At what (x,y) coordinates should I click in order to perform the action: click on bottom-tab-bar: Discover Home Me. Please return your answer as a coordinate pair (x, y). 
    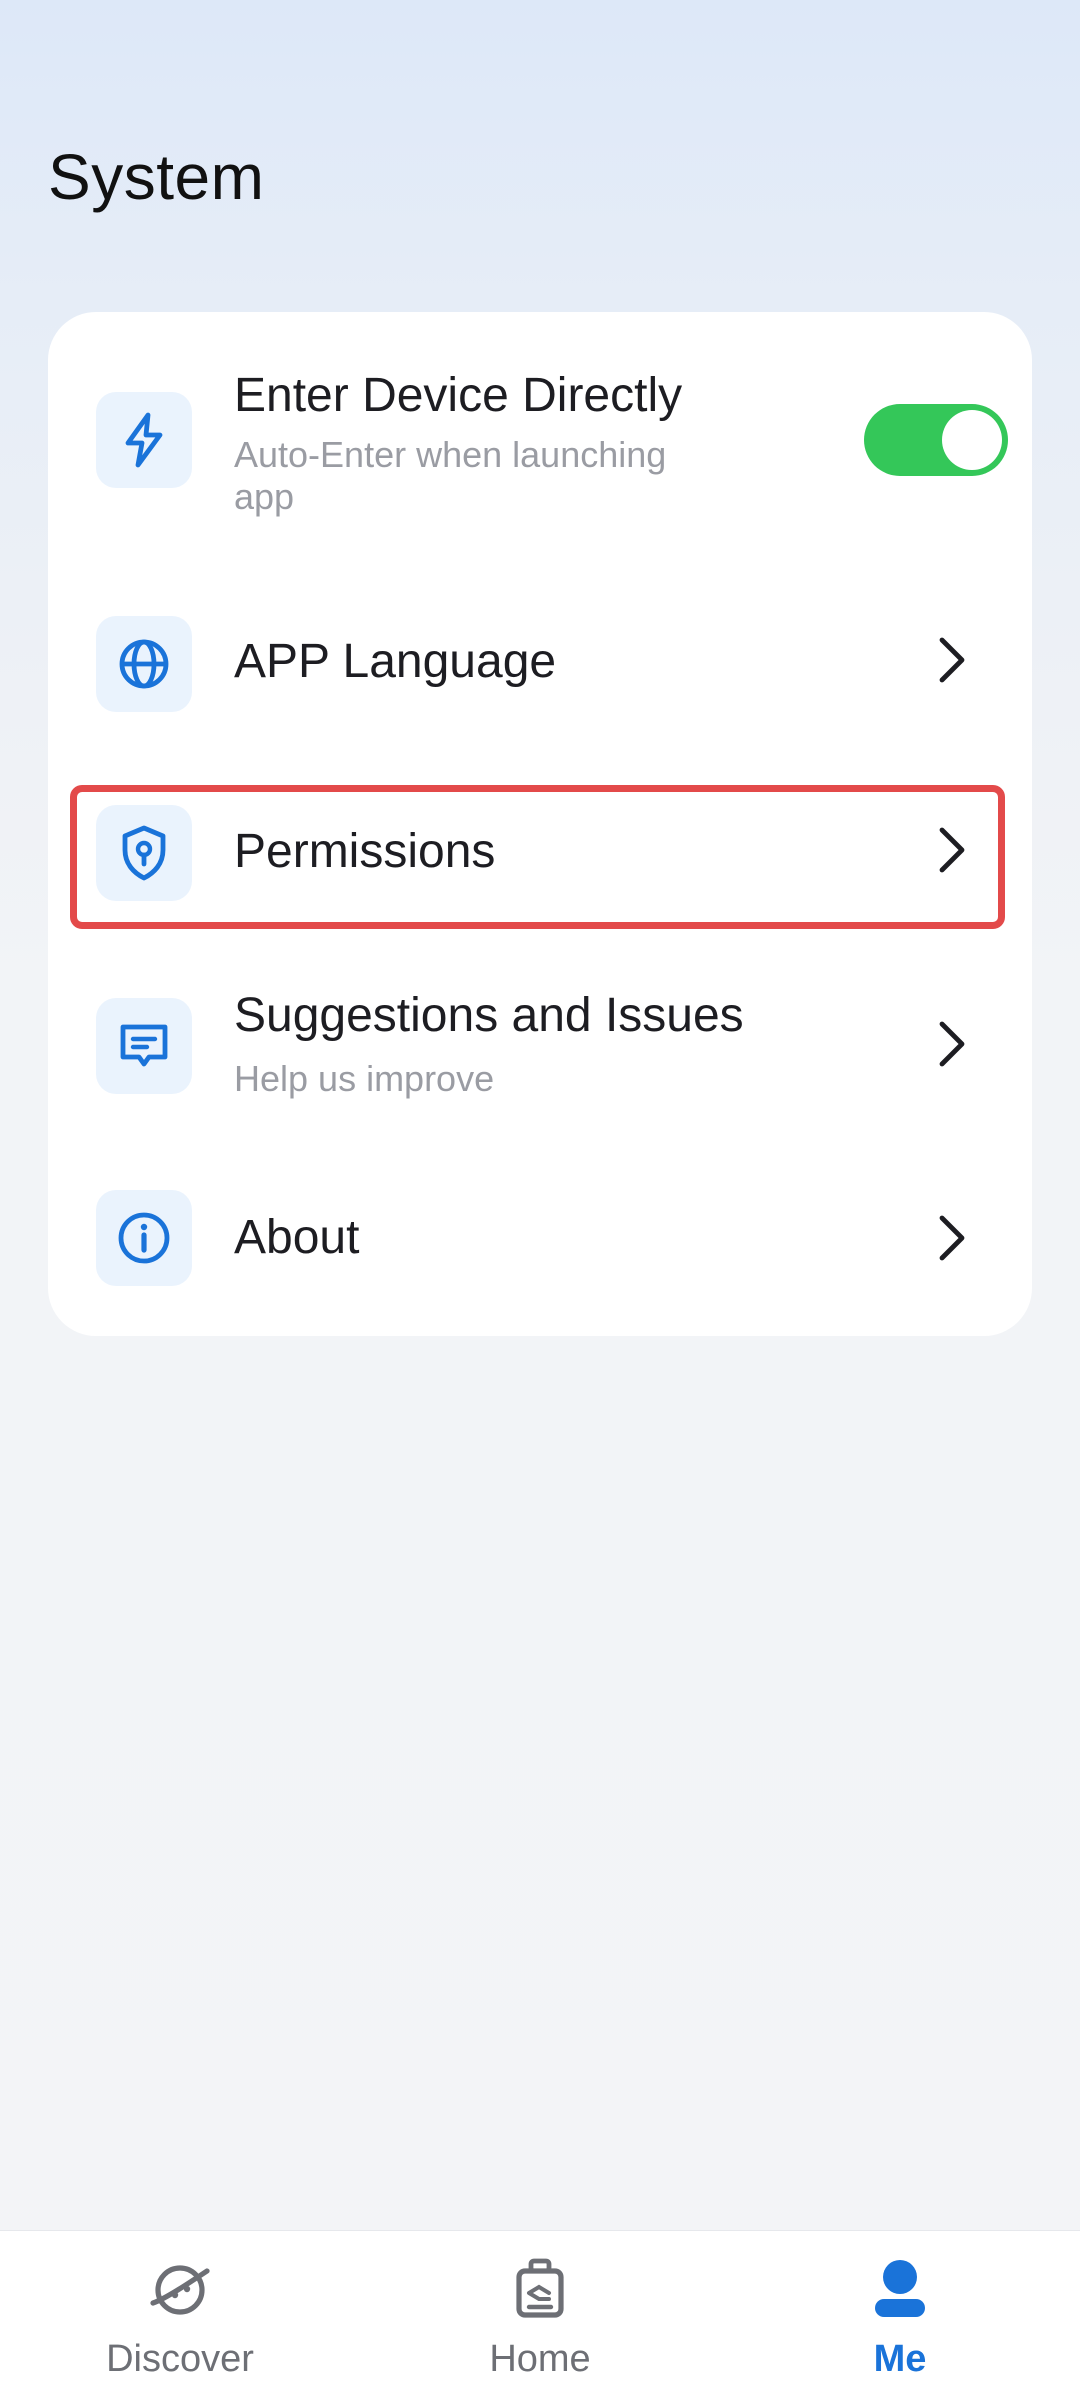
    Looking at the image, I should click on (540, 2315).